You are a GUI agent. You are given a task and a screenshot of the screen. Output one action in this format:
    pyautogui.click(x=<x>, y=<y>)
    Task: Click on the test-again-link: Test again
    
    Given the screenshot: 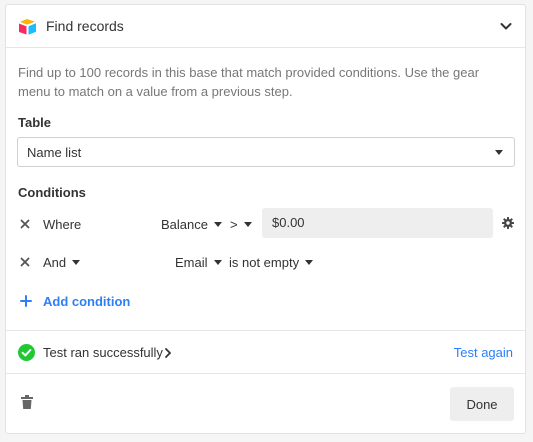 What is the action you would take?
    pyautogui.click(x=483, y=352)
    